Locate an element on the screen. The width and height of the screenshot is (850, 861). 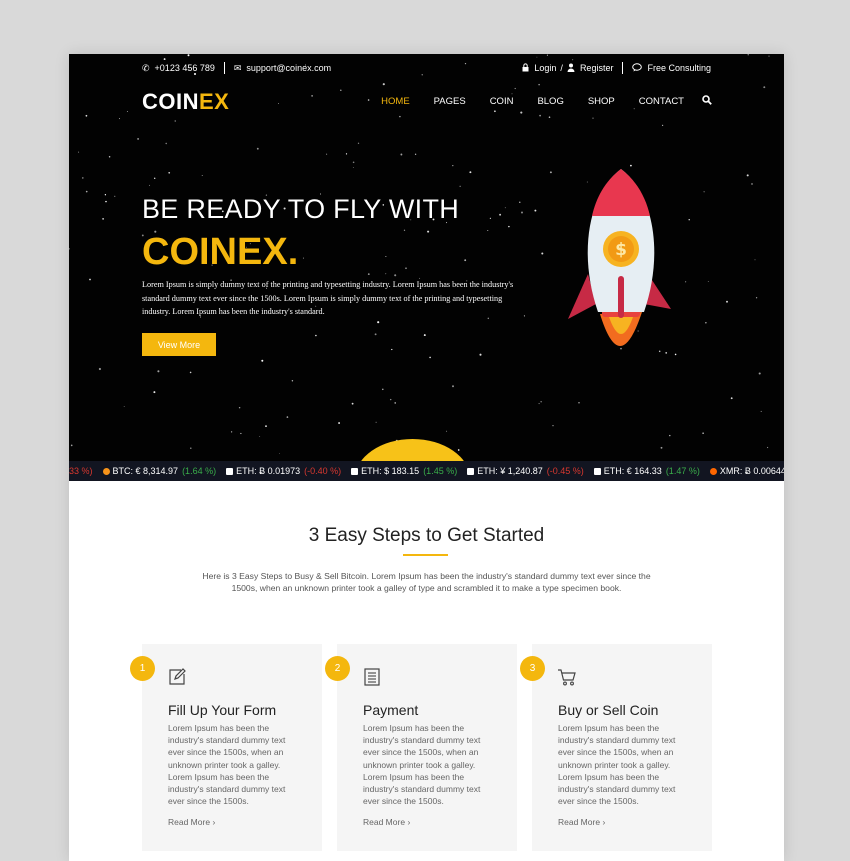
consulting-label: Free Consulting is located at coordinates (679, 68).